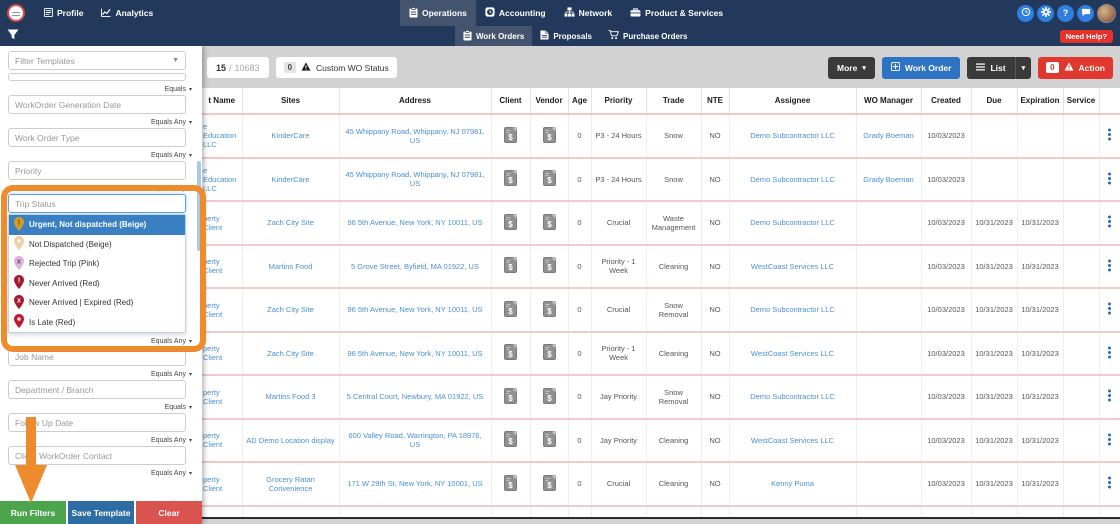 This screenshot has width=1120, height=524. Describe the element at coordinates (792, 483) in the screenshot. I see `cell-text-assignee: Kenny Puma` at that location.